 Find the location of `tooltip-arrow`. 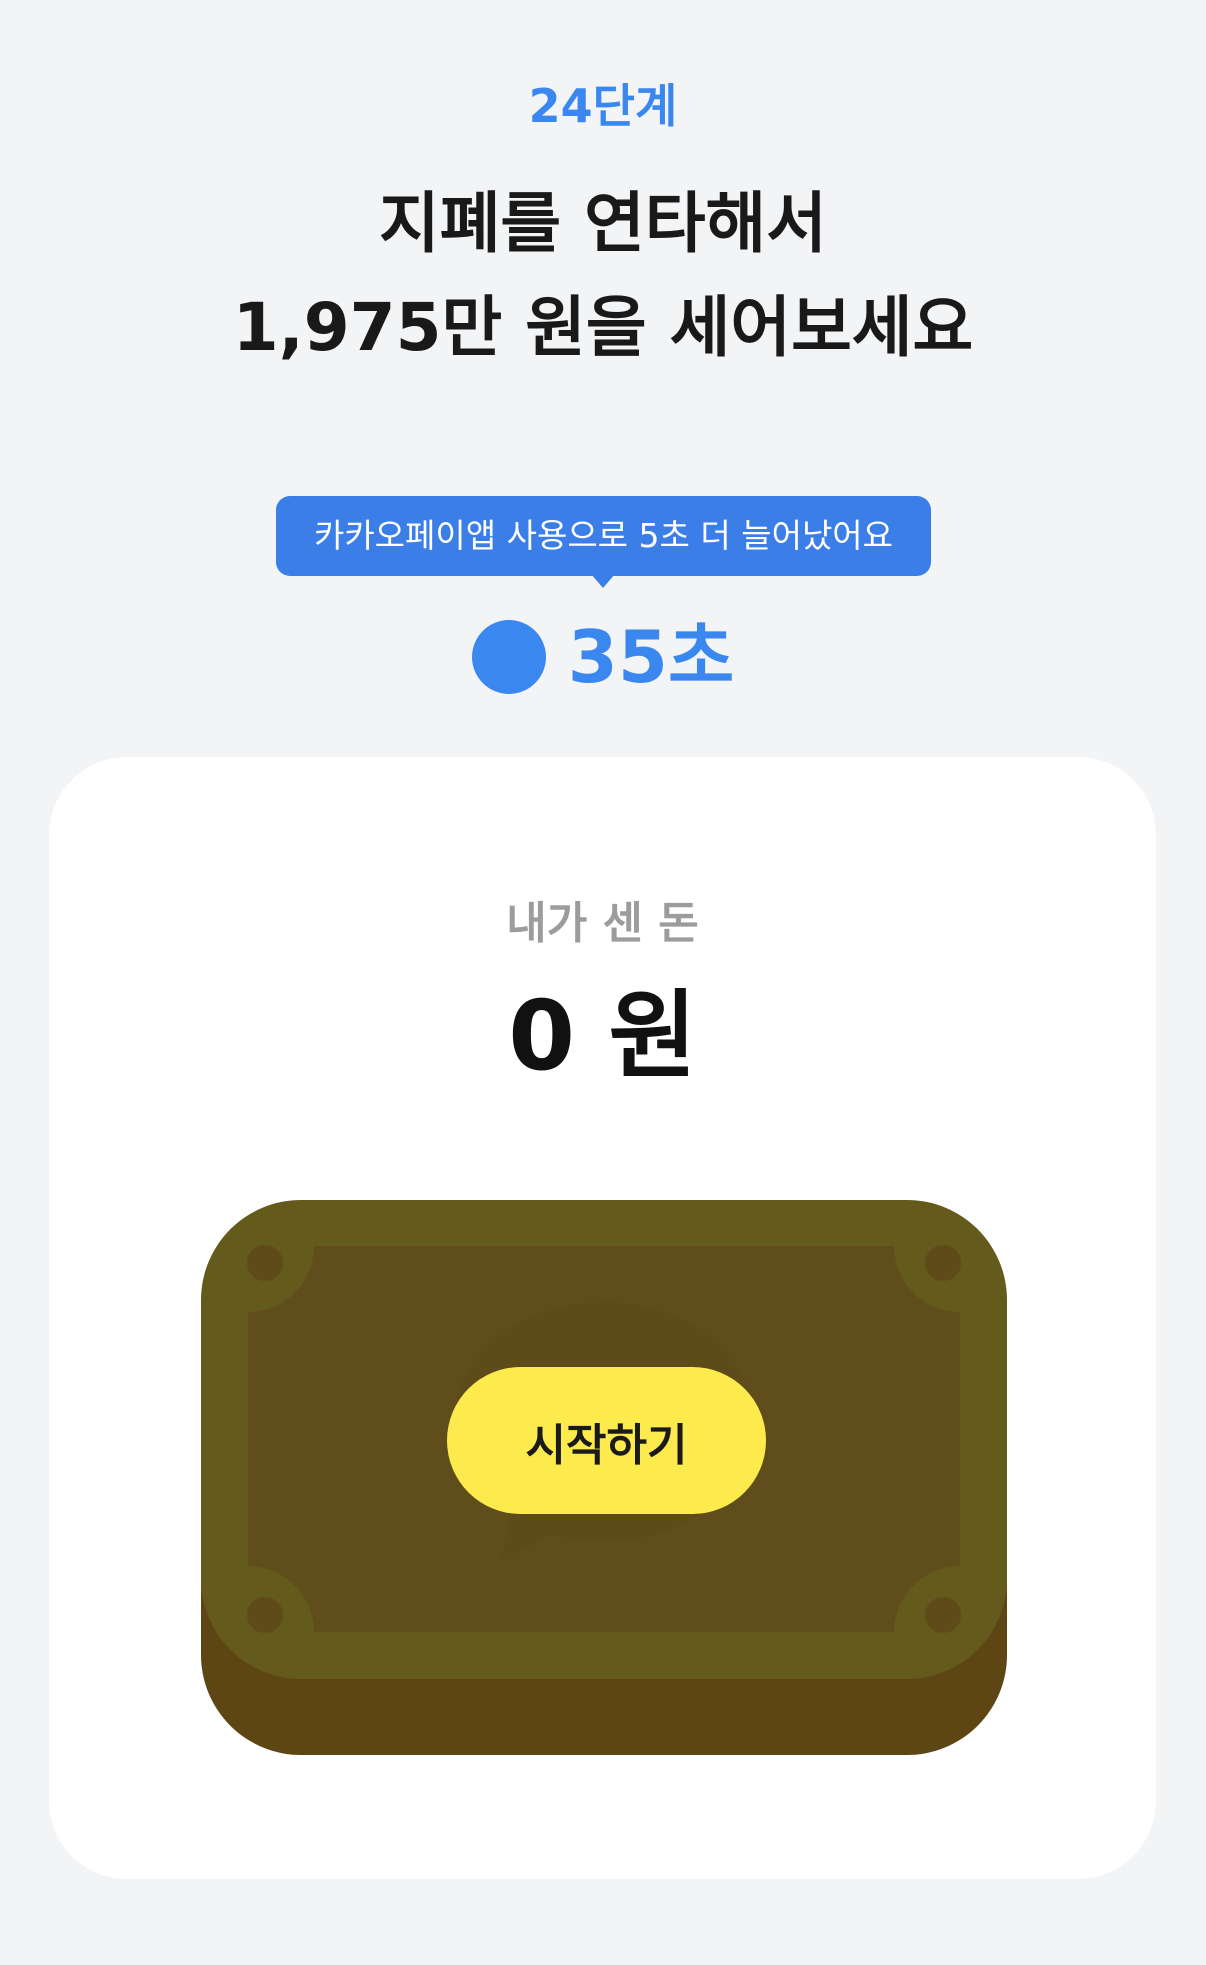

tooltip-arrow is located at coordinates (603, 581).